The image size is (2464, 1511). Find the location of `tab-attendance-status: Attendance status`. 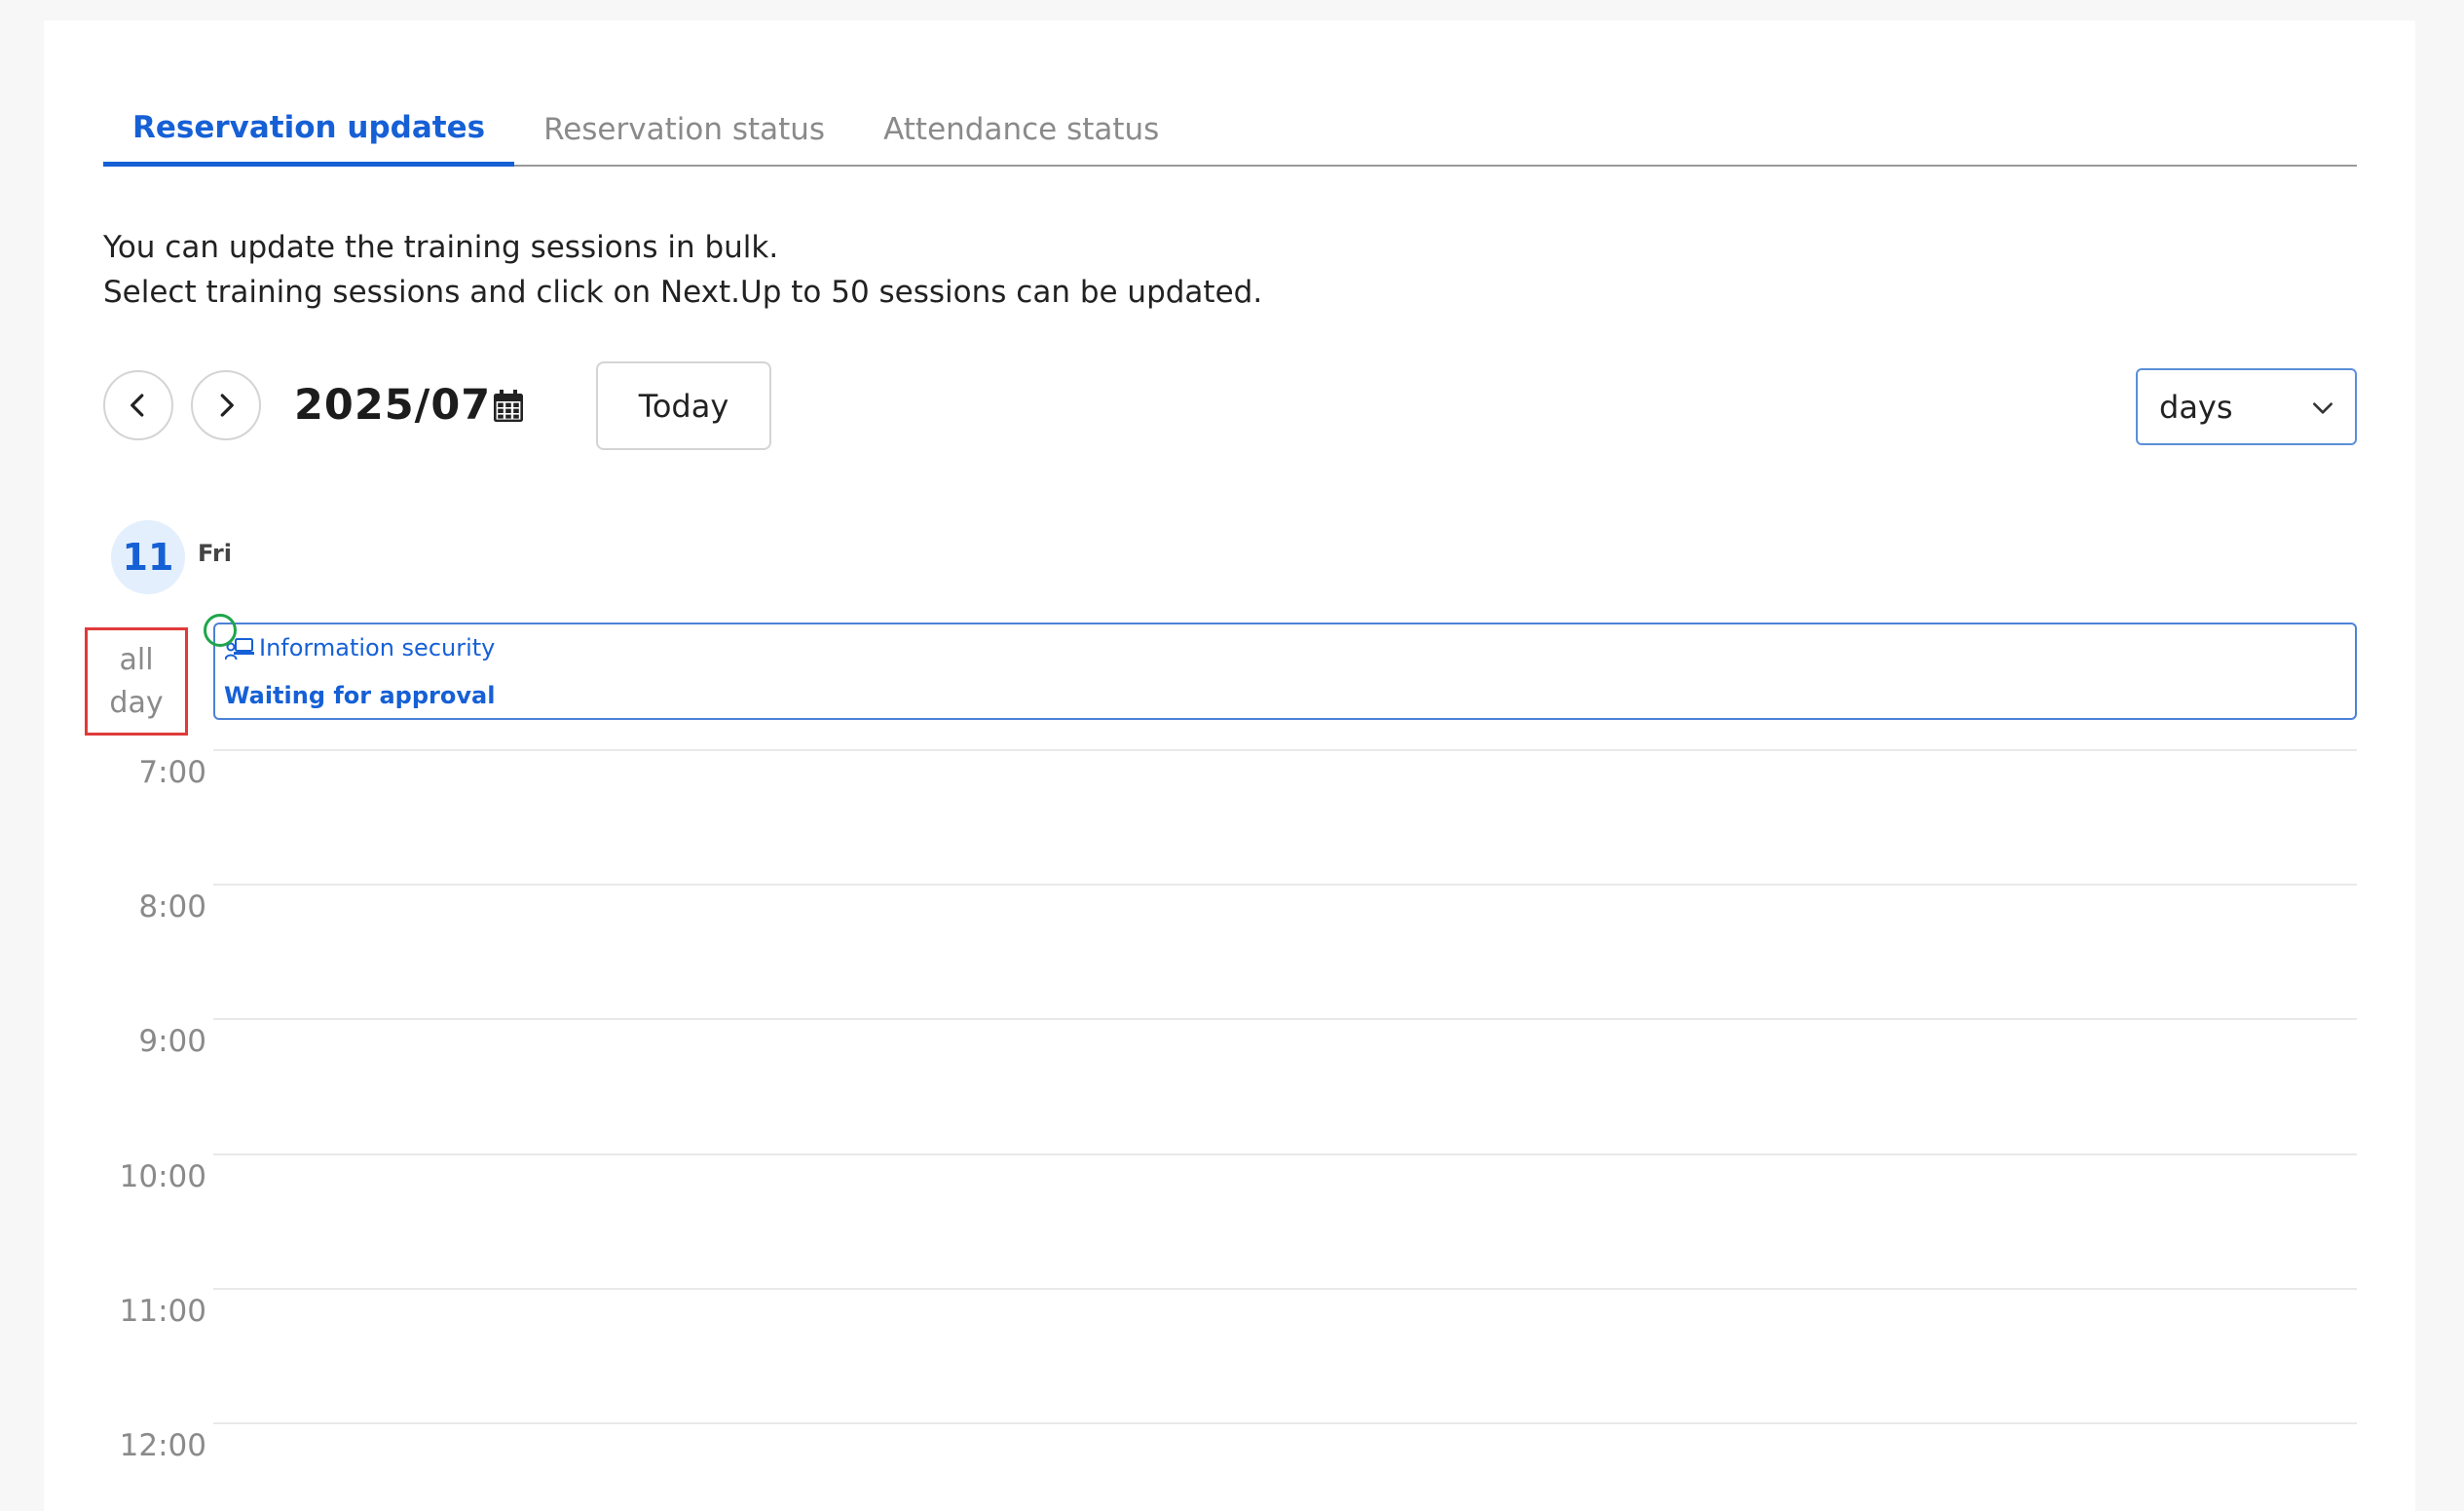

tab-attendance-status: Attendance status is located at coordinates (1021, 130).